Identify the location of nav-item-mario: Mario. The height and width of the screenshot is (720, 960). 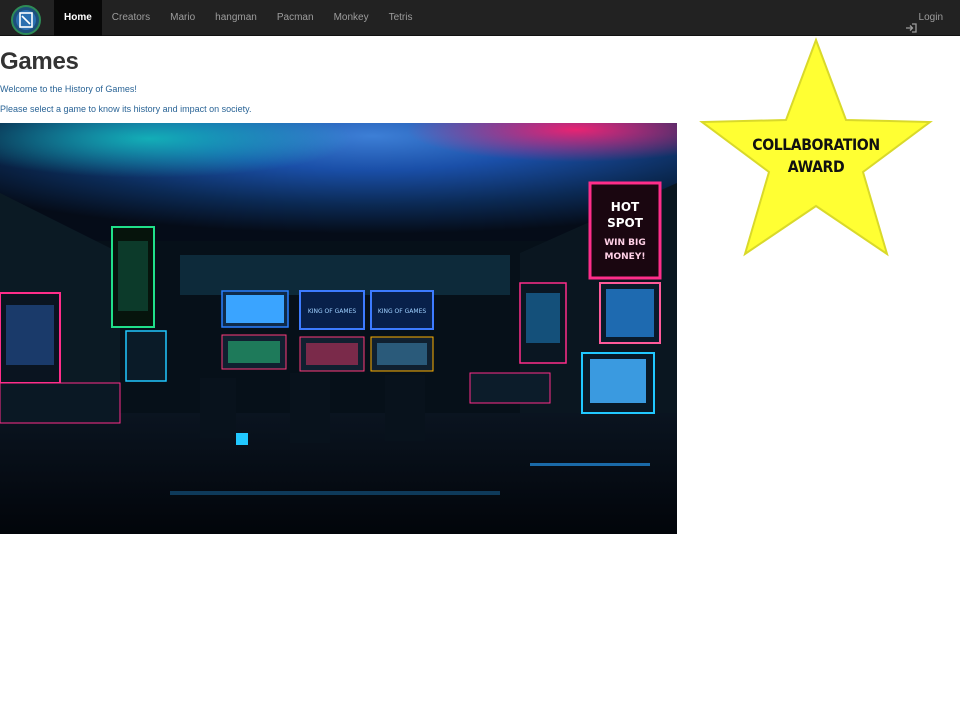
(182, 18).